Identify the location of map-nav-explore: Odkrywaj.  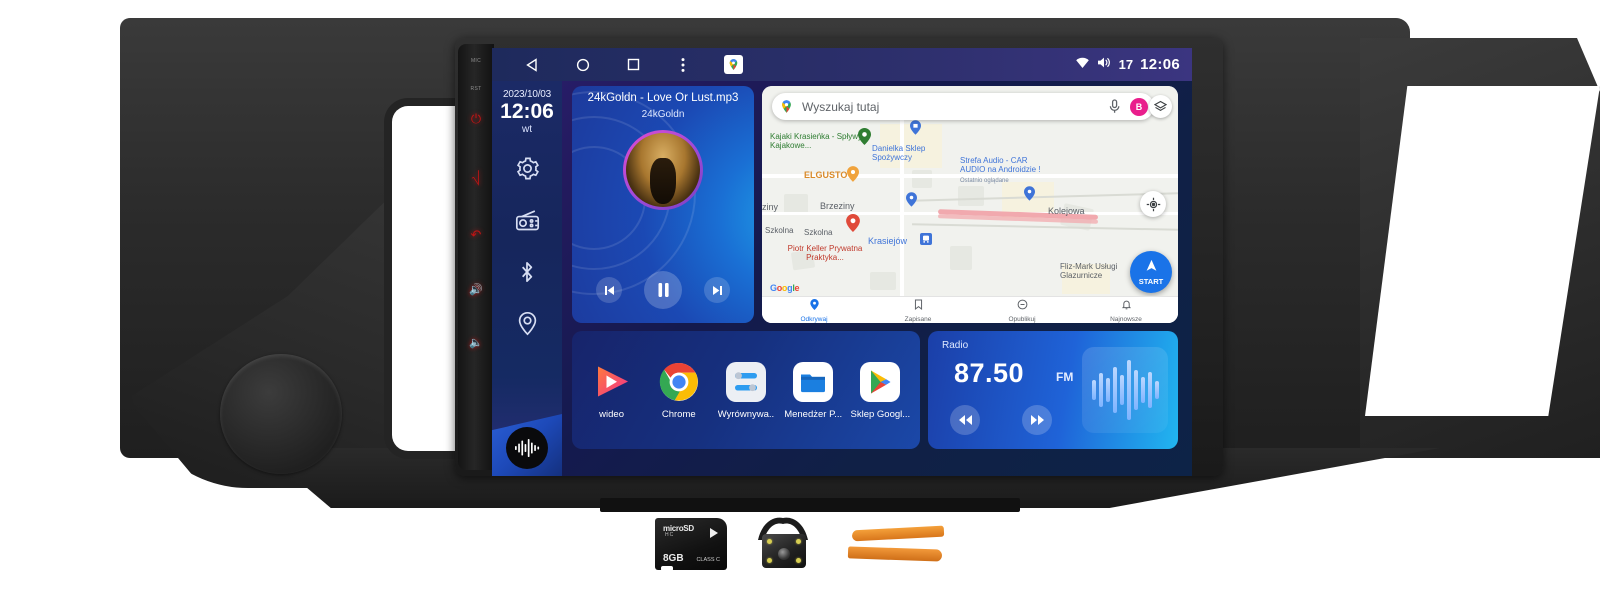
(814, 310).